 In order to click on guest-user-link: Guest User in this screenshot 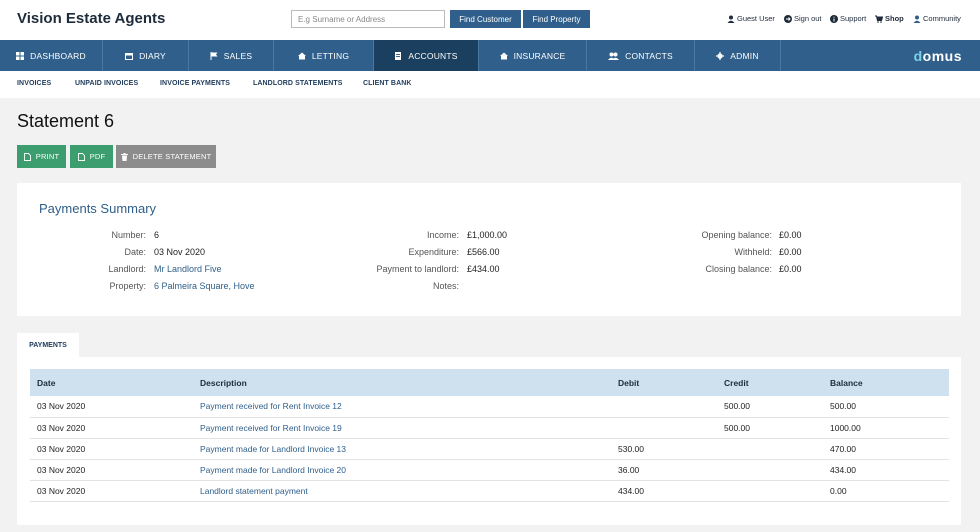, I will do `click(751, 18)`.